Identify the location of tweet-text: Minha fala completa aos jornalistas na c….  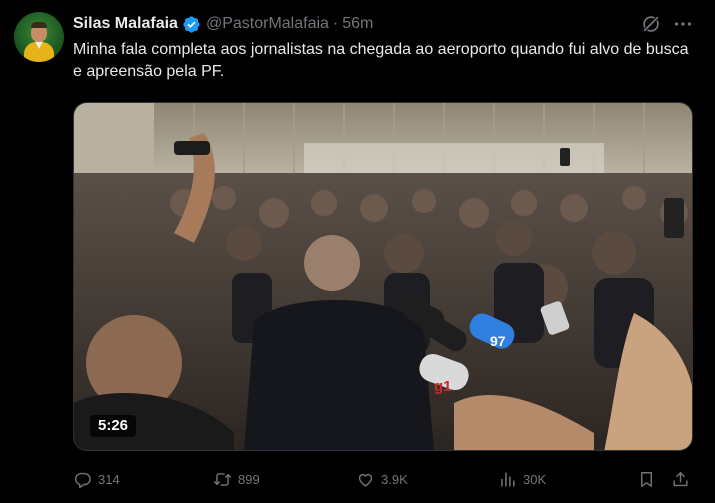
(381, 60).